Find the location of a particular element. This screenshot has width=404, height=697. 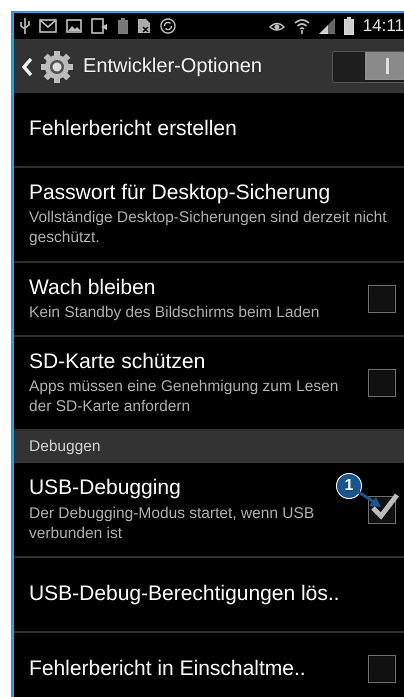

setting-title: SD-Karte schützen is located at coordinates (117, 362).